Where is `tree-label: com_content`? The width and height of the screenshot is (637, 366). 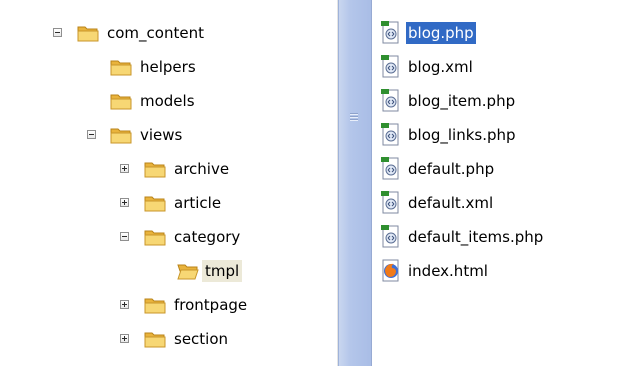
tree-label: com_content is located at coordinates (155, 33).